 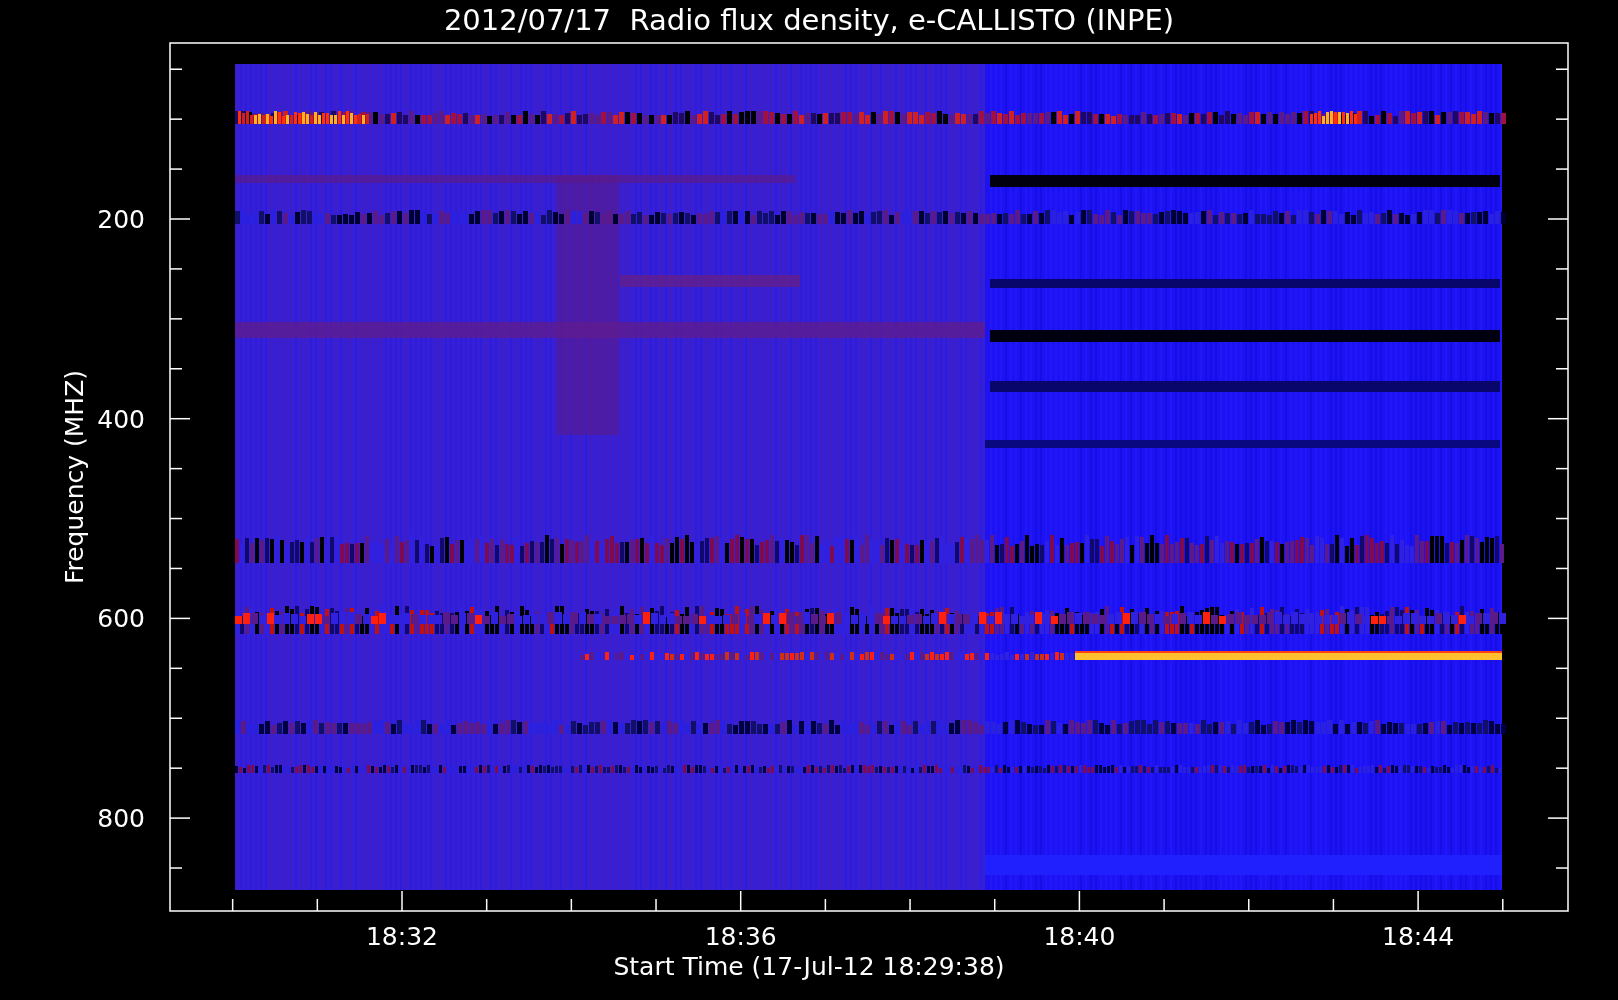 I want to click on x-tick-label: 18:32, so click(x=402, y=936).